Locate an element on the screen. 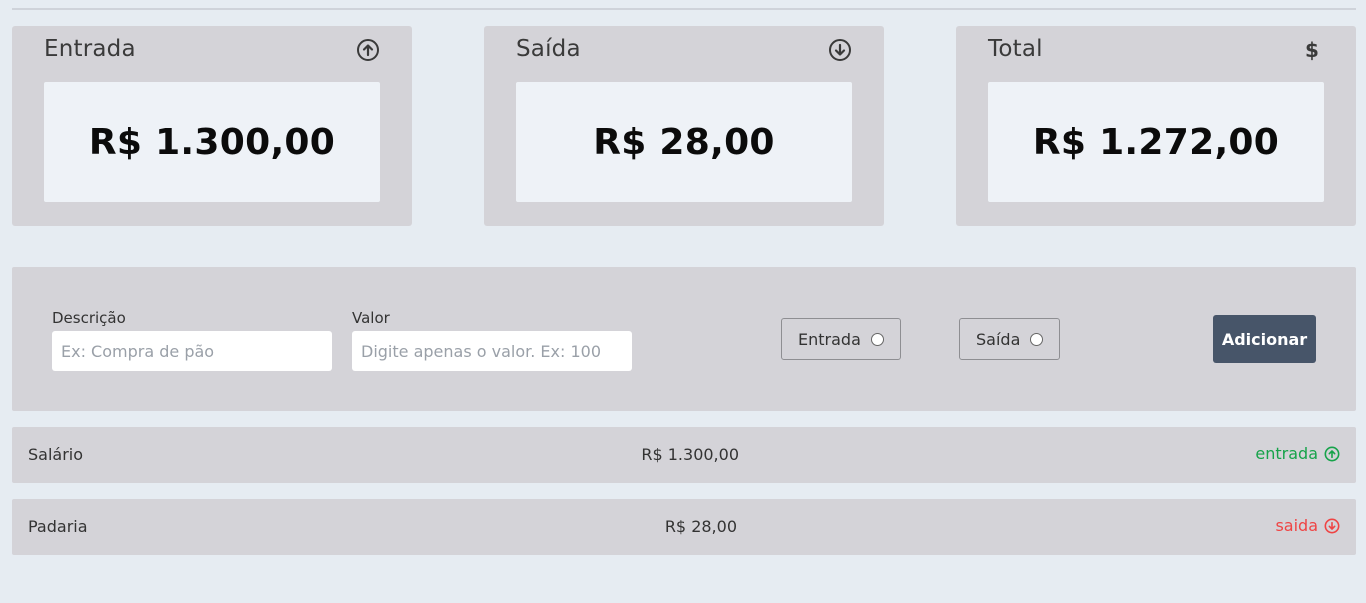 This screenshot has height=603, width=1366. transaction-type: saida is located at coordinates (1307, 525).